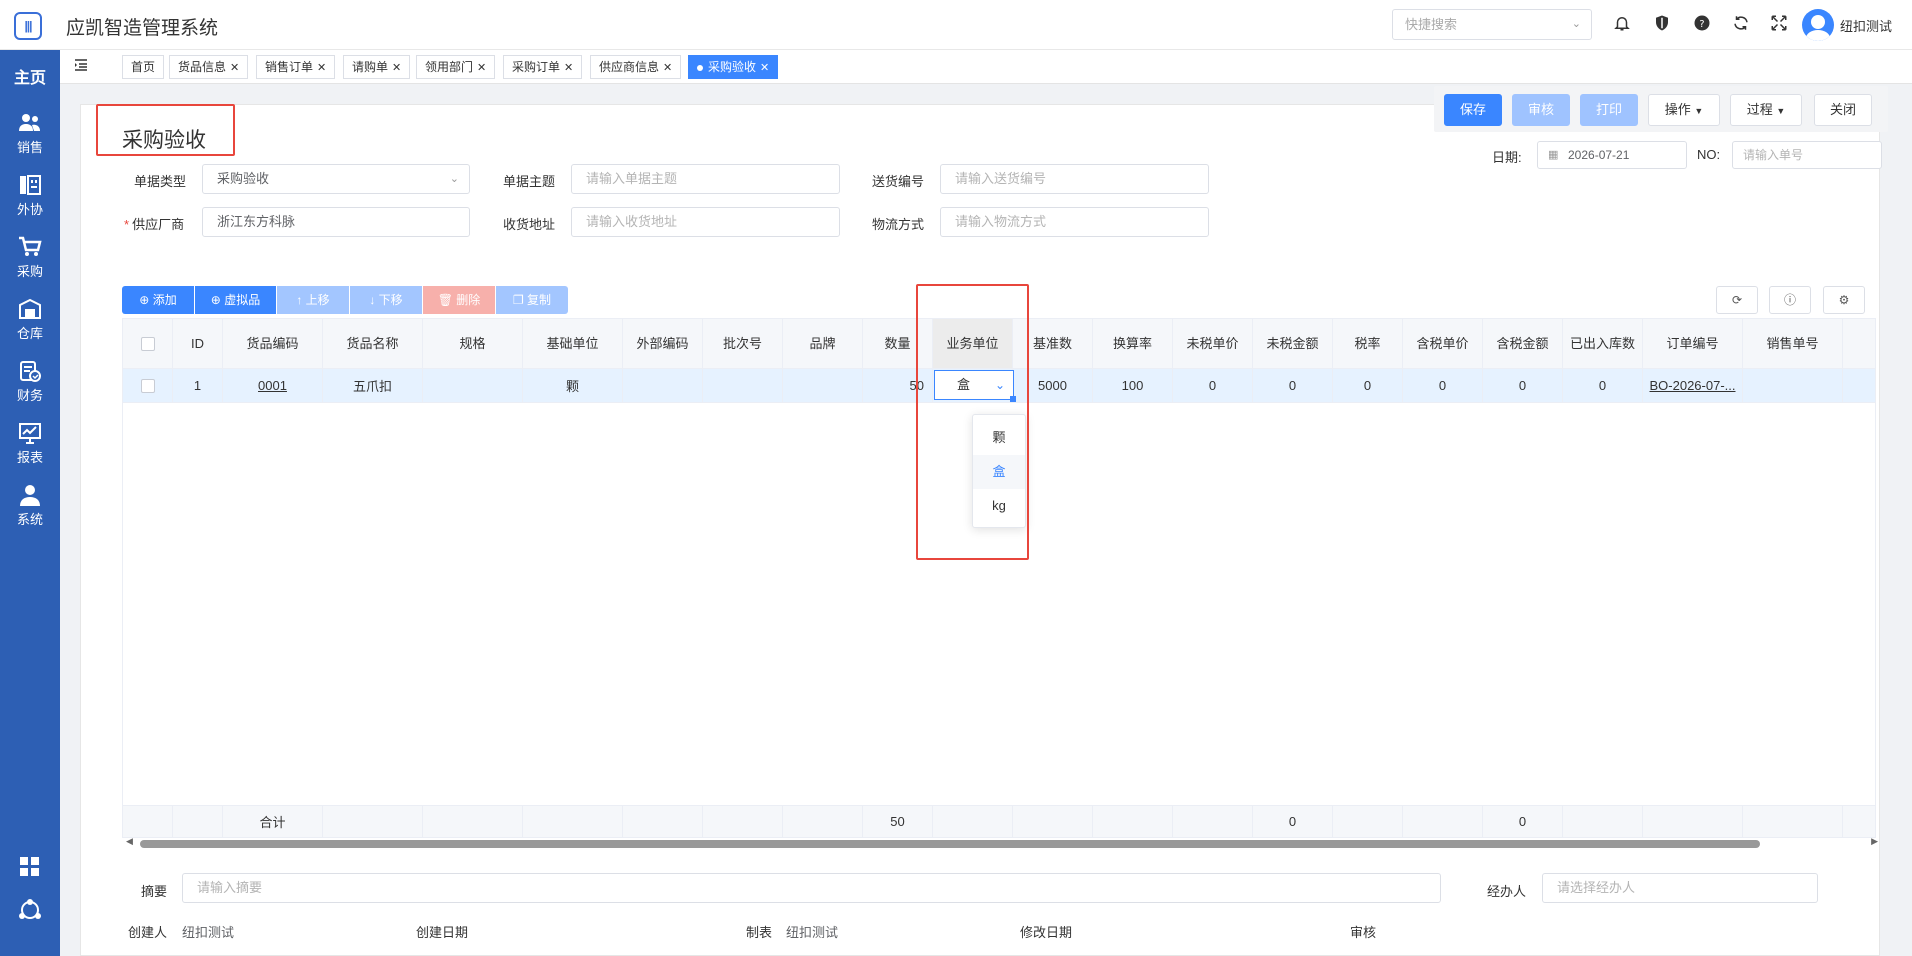 The image size is (1912, 956). Describe the element at coordinates (1807, 155) in the screenshot. I see `no-input: 请输入单号` at that location.